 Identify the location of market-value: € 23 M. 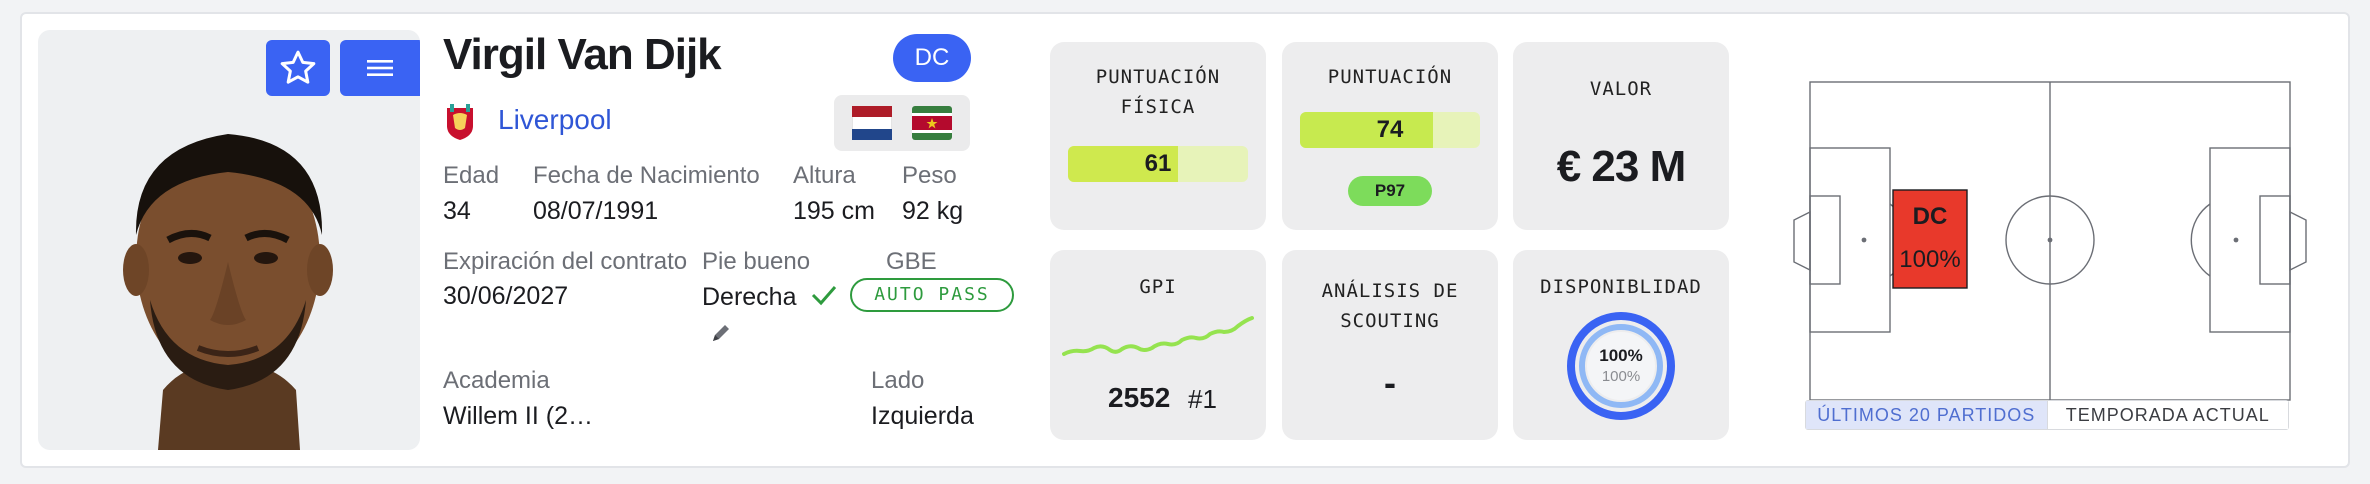
(1621, 166).